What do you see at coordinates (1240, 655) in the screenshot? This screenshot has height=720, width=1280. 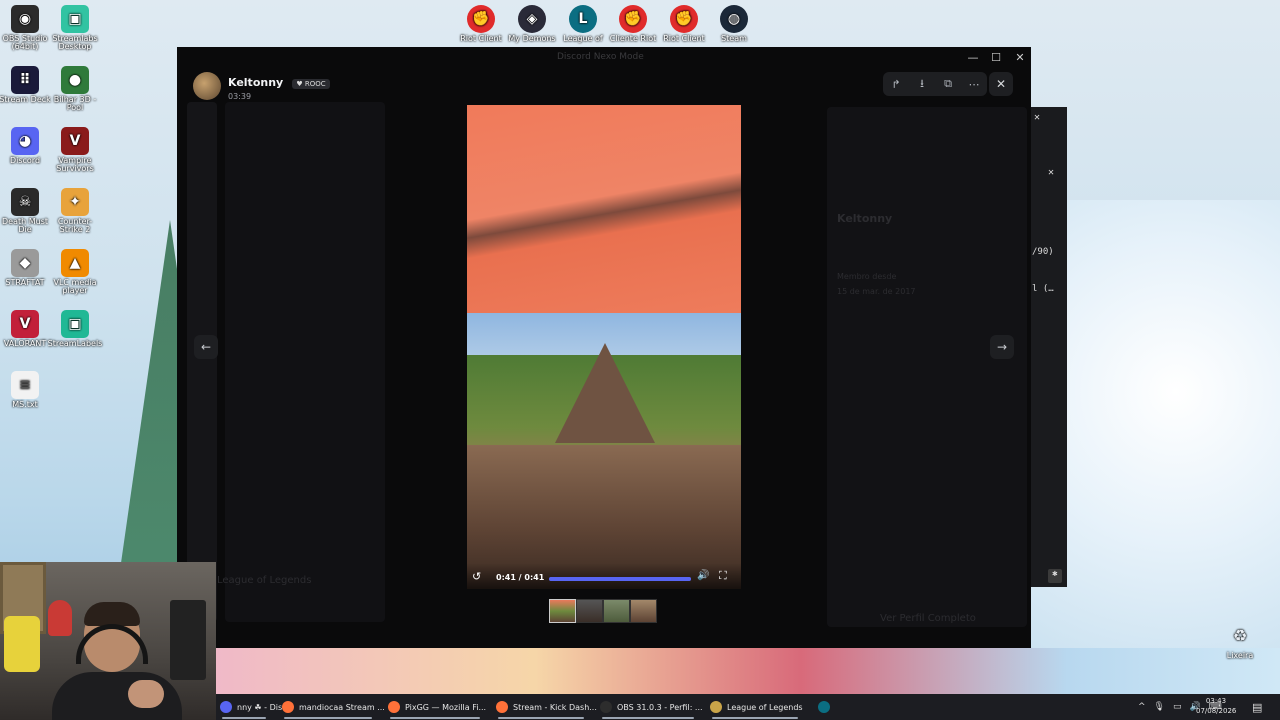 I see `desktop-icon-label: Lixeira` at bounding box center [1240, 655].